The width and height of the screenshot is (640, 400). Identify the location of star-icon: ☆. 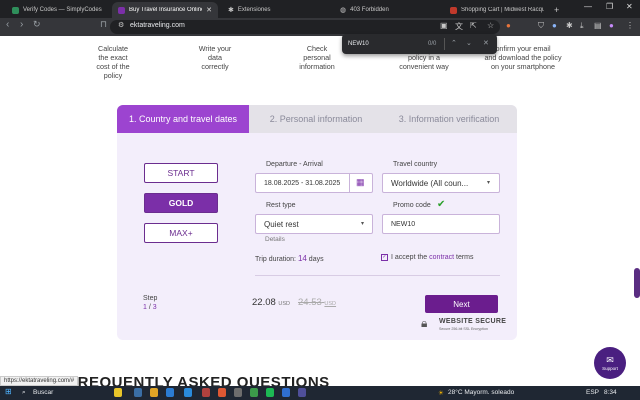
(490, 25).